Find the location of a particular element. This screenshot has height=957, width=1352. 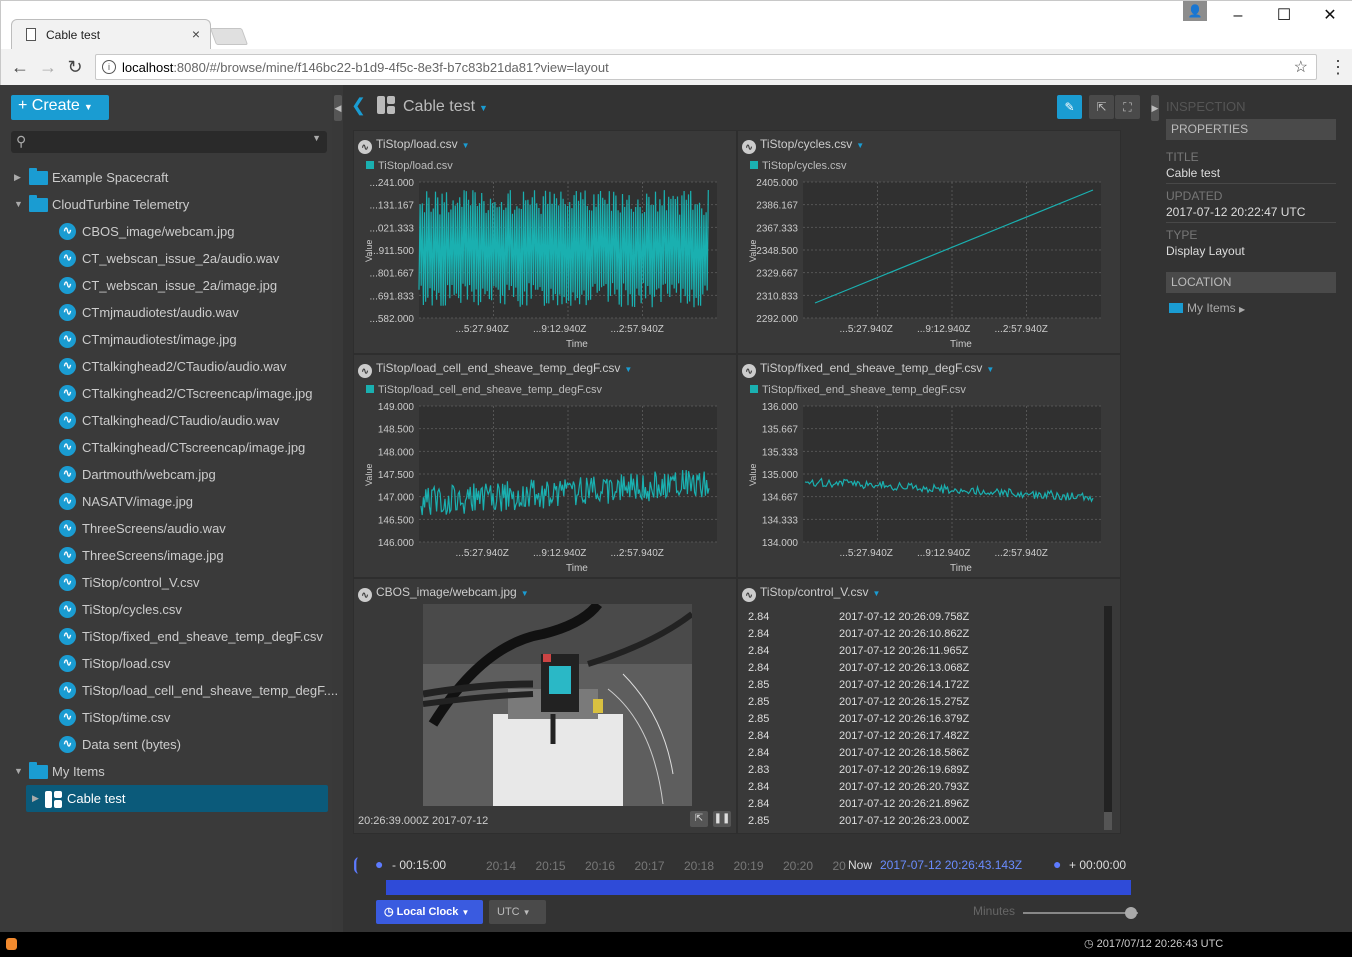

plot-legend: TiStop/cycles.csv is located at coordinates (798, 166).